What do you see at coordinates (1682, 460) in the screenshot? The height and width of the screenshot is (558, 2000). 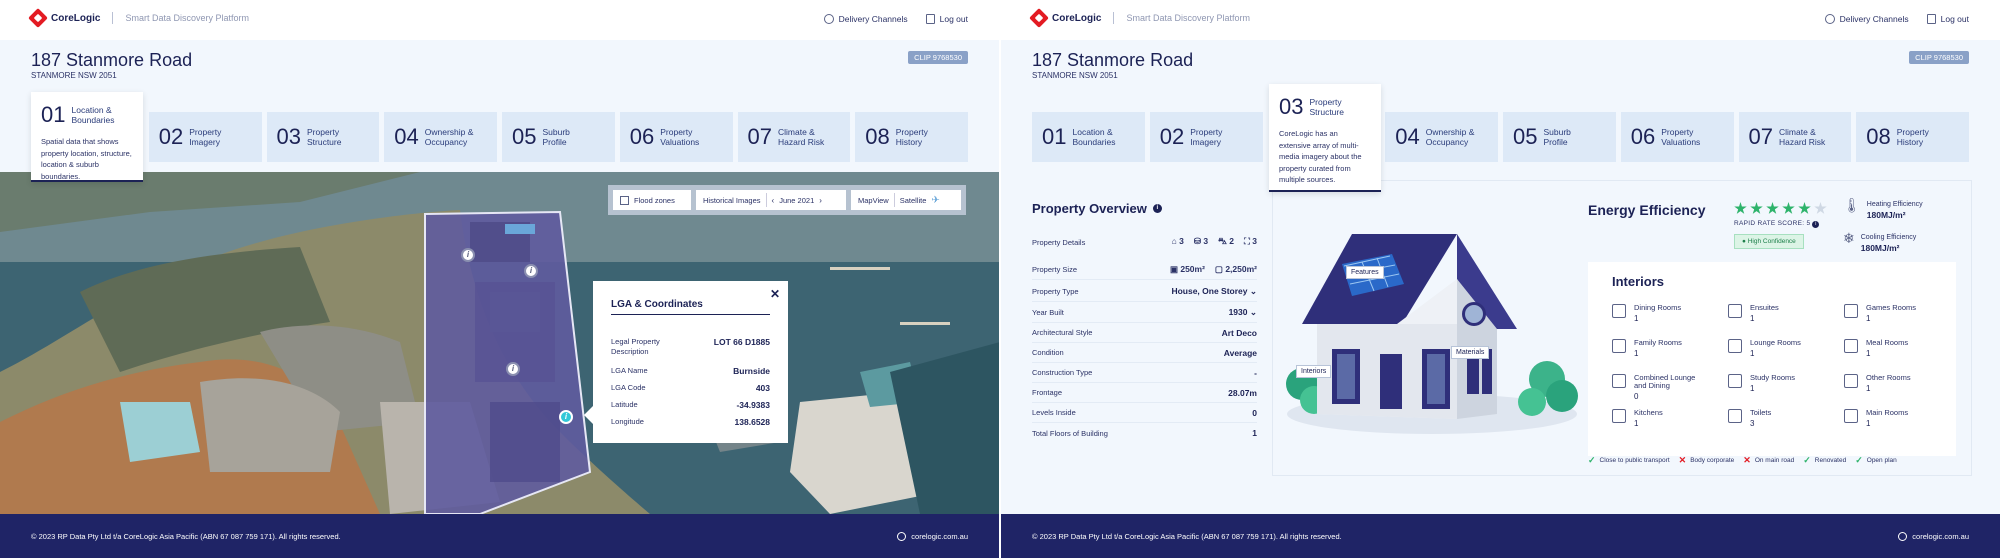 I see `cross-icon: ✕` at bounding box center [1682, 460].